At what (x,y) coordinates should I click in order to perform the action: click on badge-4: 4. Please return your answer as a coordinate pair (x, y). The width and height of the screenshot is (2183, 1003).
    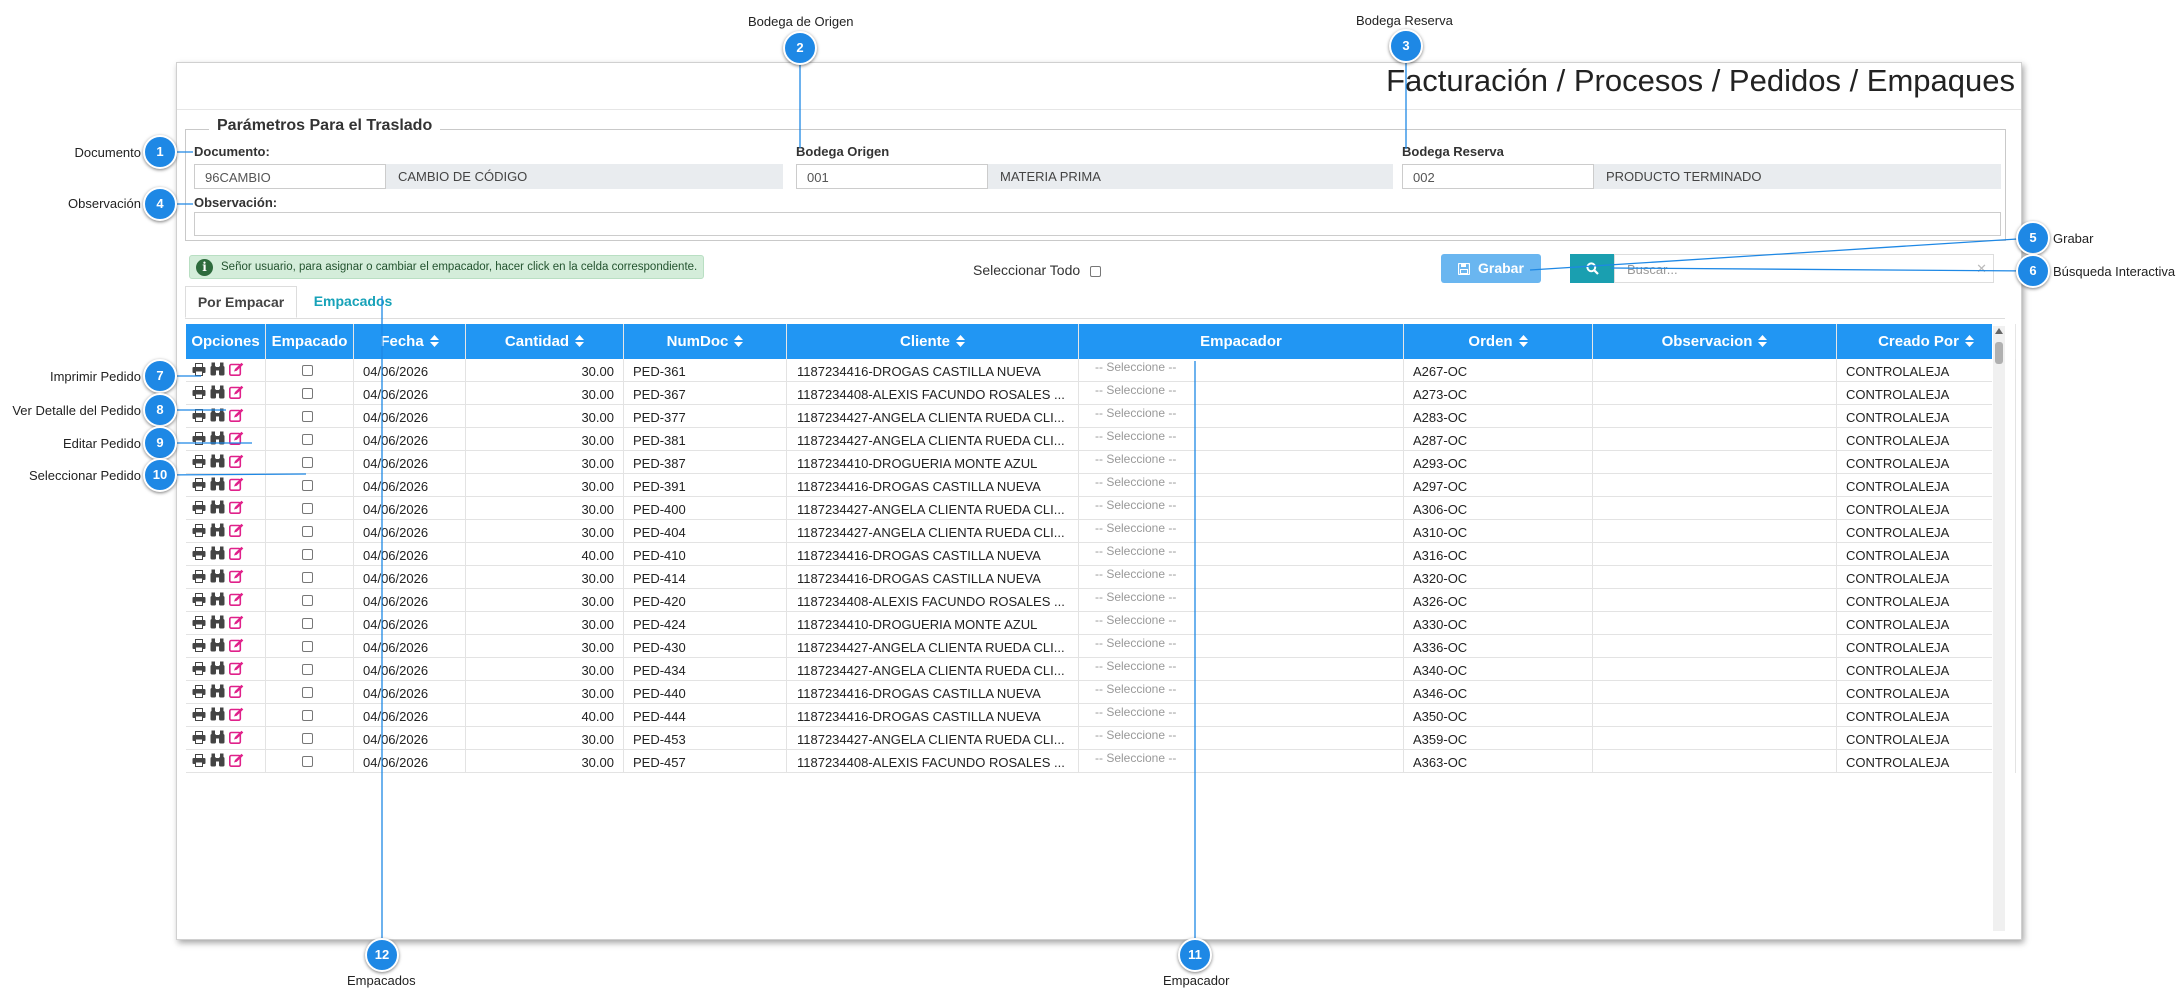
    Looking at the image, I should click on (160, 204).